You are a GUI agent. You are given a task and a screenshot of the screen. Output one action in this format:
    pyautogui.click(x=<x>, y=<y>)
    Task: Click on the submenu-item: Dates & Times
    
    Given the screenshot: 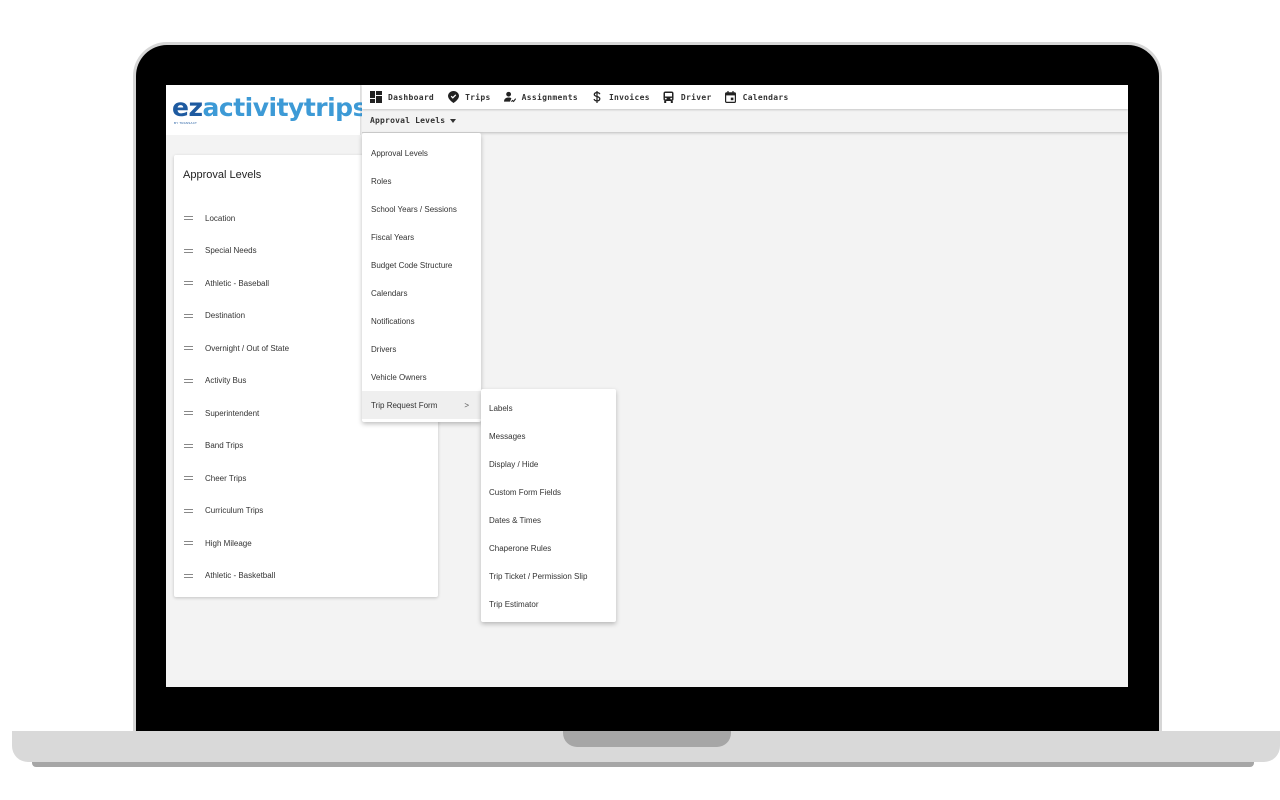 What is the action you would take?
    pyautogui.click(x=548, y=520)
    